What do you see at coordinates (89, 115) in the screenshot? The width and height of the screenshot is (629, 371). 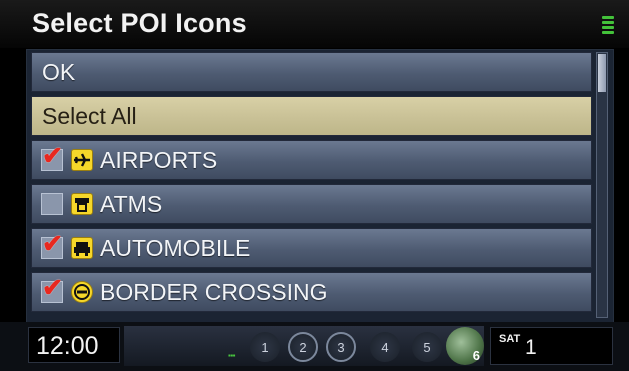 I see `select-all-label: Select All` at bounding box center [89, 115].